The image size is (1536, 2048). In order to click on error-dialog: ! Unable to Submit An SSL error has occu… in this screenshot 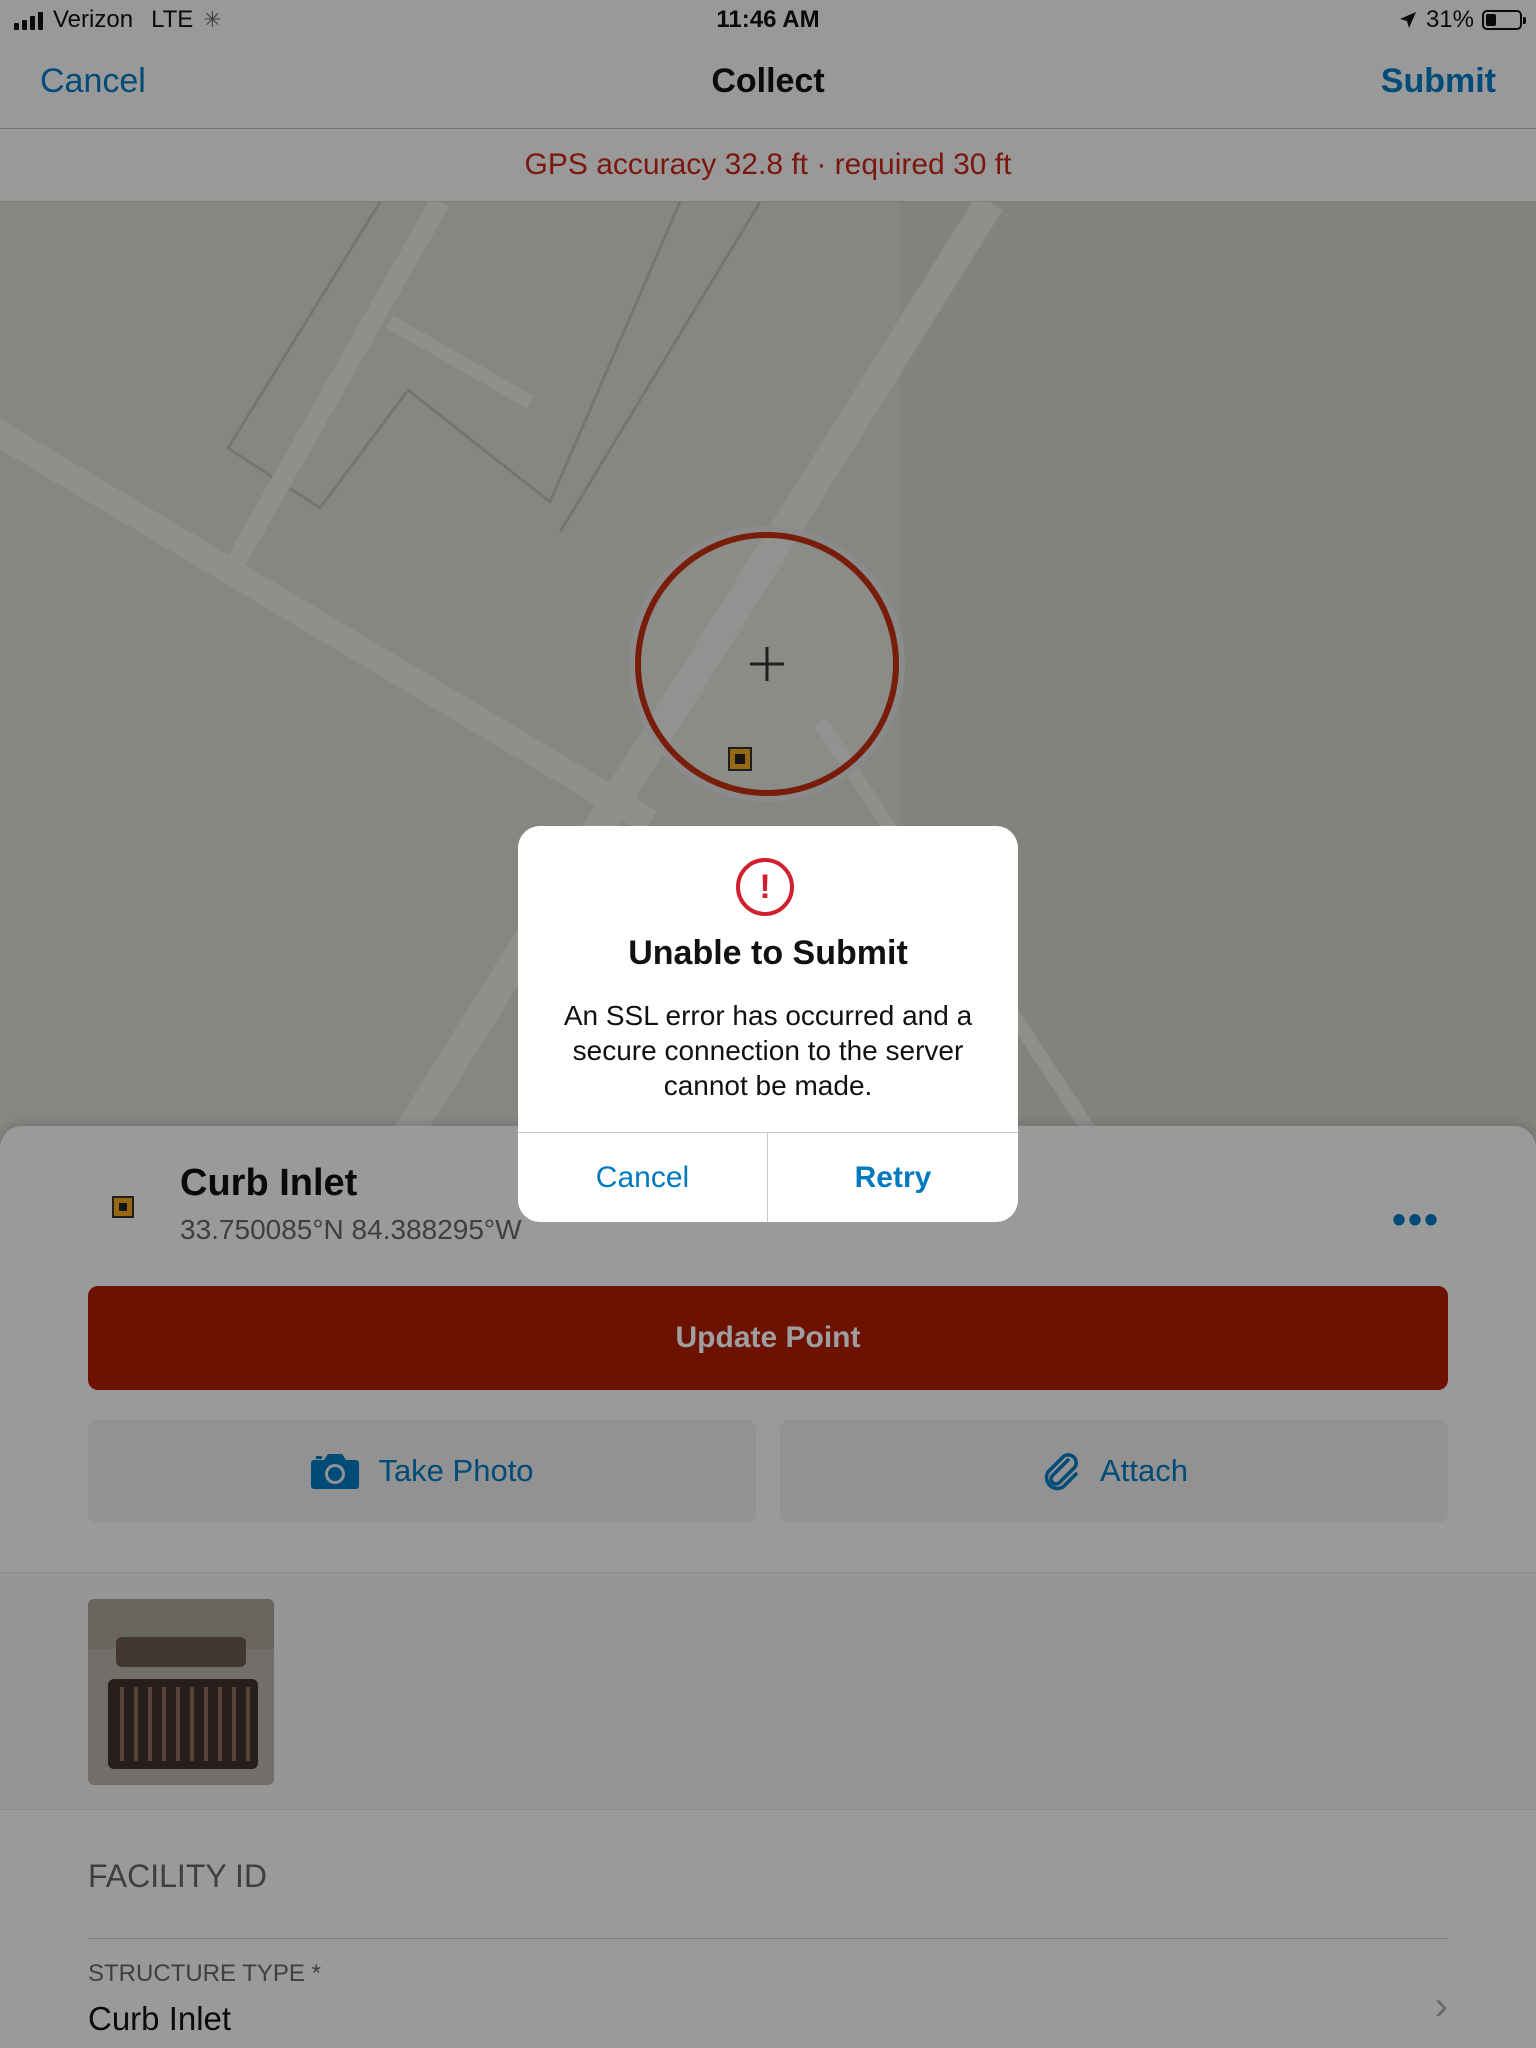, I will do `click(768, 1024)`.